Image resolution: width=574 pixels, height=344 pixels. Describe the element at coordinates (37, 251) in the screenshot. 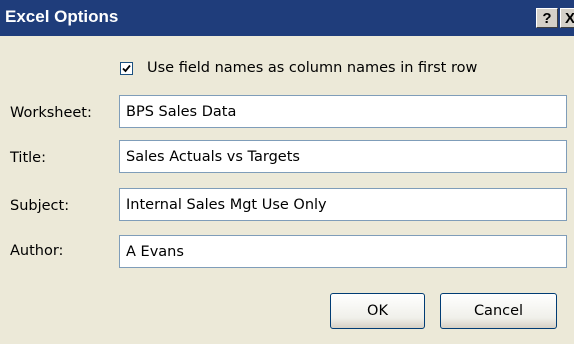

I see `author-label: Author:` at that location.